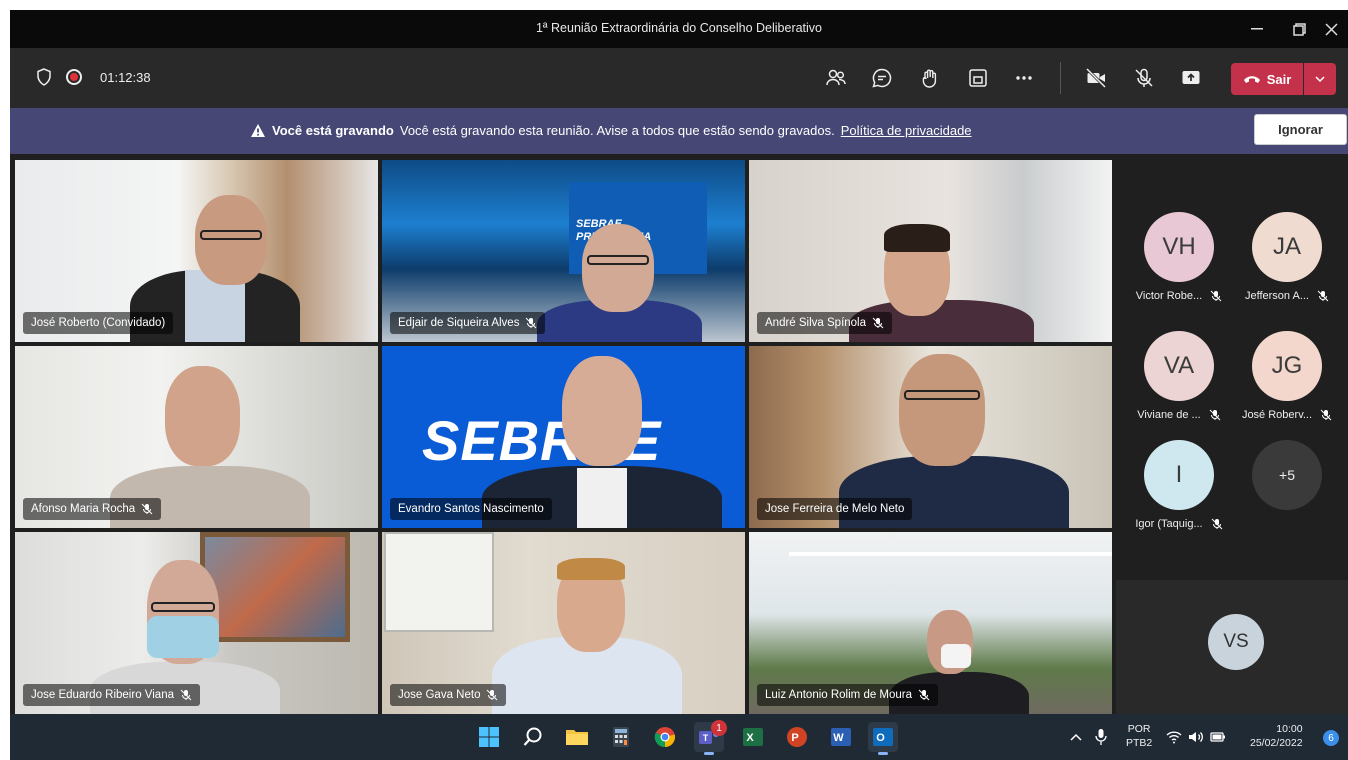 The width and height of the screenshot is (1348, 760). I want to click on start-button, so click(489, 737).